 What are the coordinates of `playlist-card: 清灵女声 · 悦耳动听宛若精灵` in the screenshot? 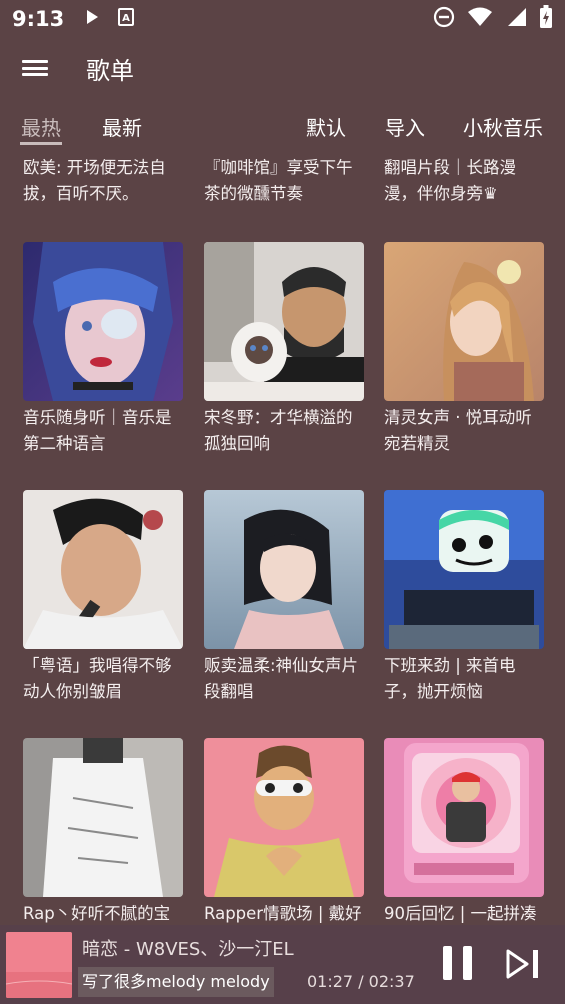 It's located at (464, 349).